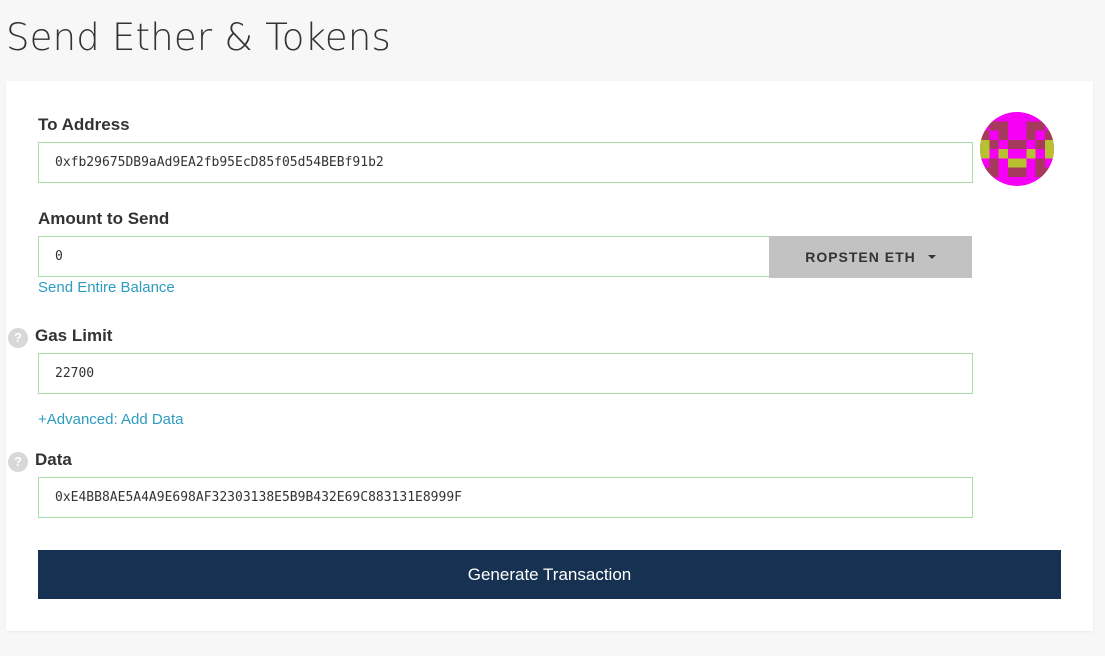 The height and width of the screenshot is (656, 1105). Describe the element at coordinates (106, 287) in the screenshot. I see `send-entire-balance-link: Send Entire Balance` at that location.